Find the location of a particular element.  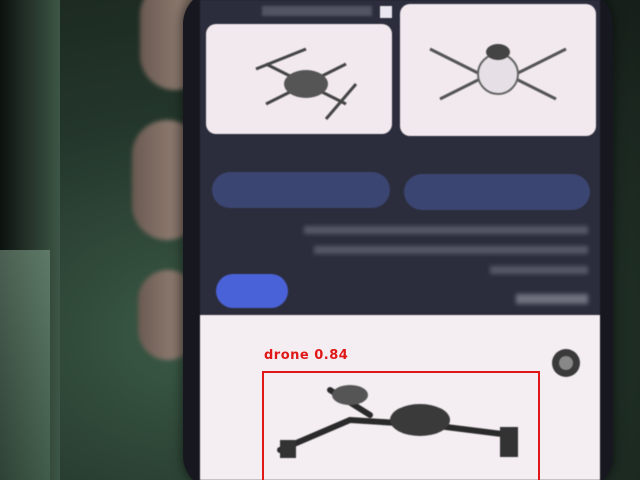

blurred-heading is located at coordinates (552, 299).